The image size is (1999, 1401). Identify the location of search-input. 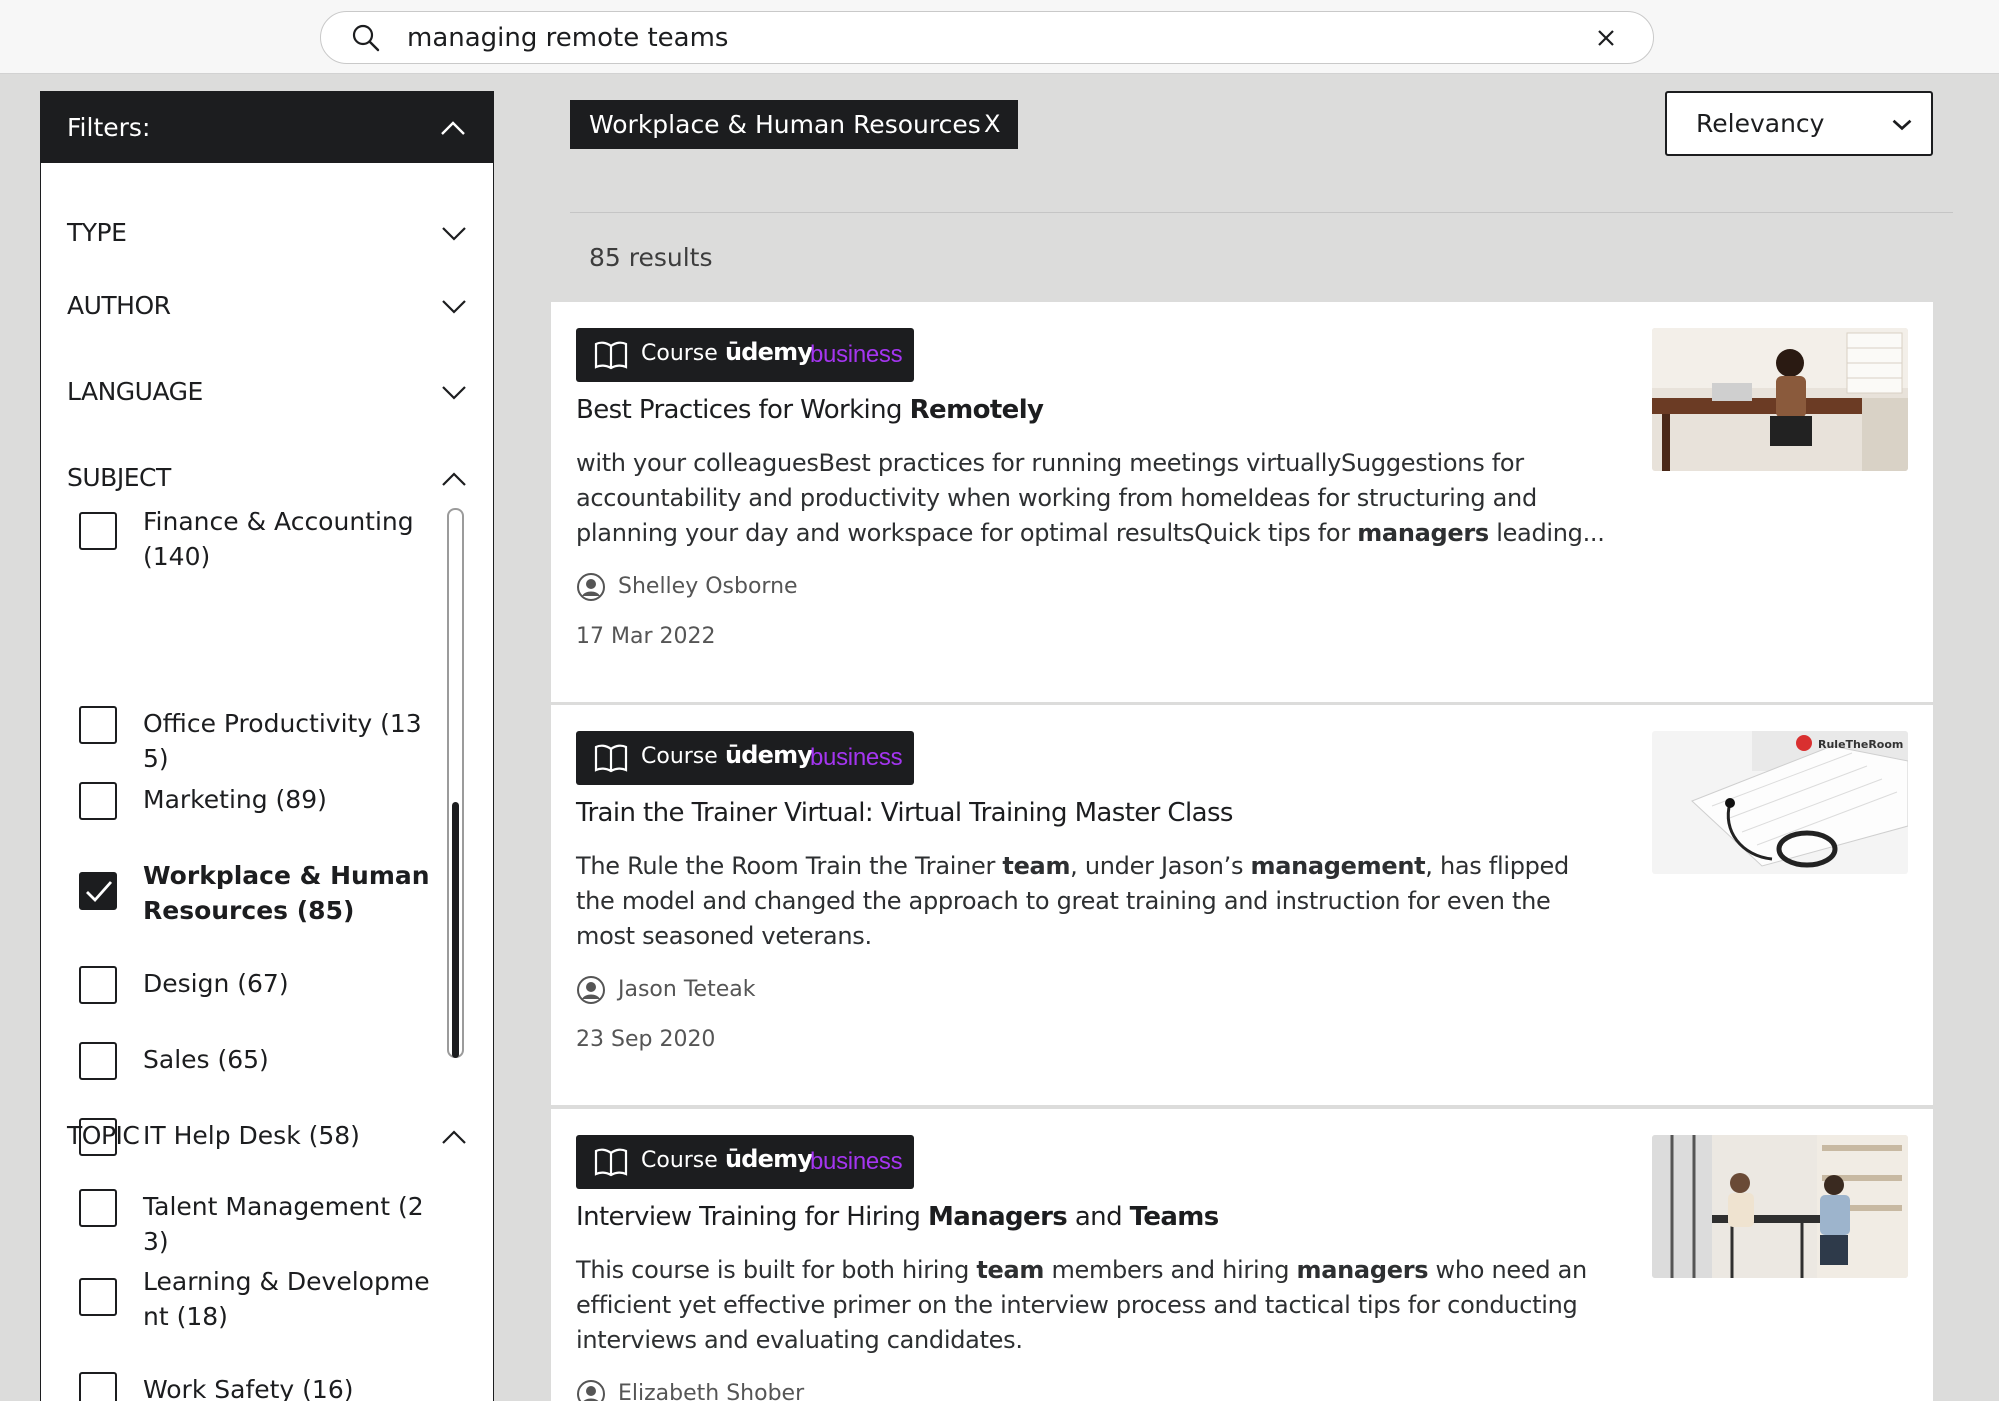
(982, 38).